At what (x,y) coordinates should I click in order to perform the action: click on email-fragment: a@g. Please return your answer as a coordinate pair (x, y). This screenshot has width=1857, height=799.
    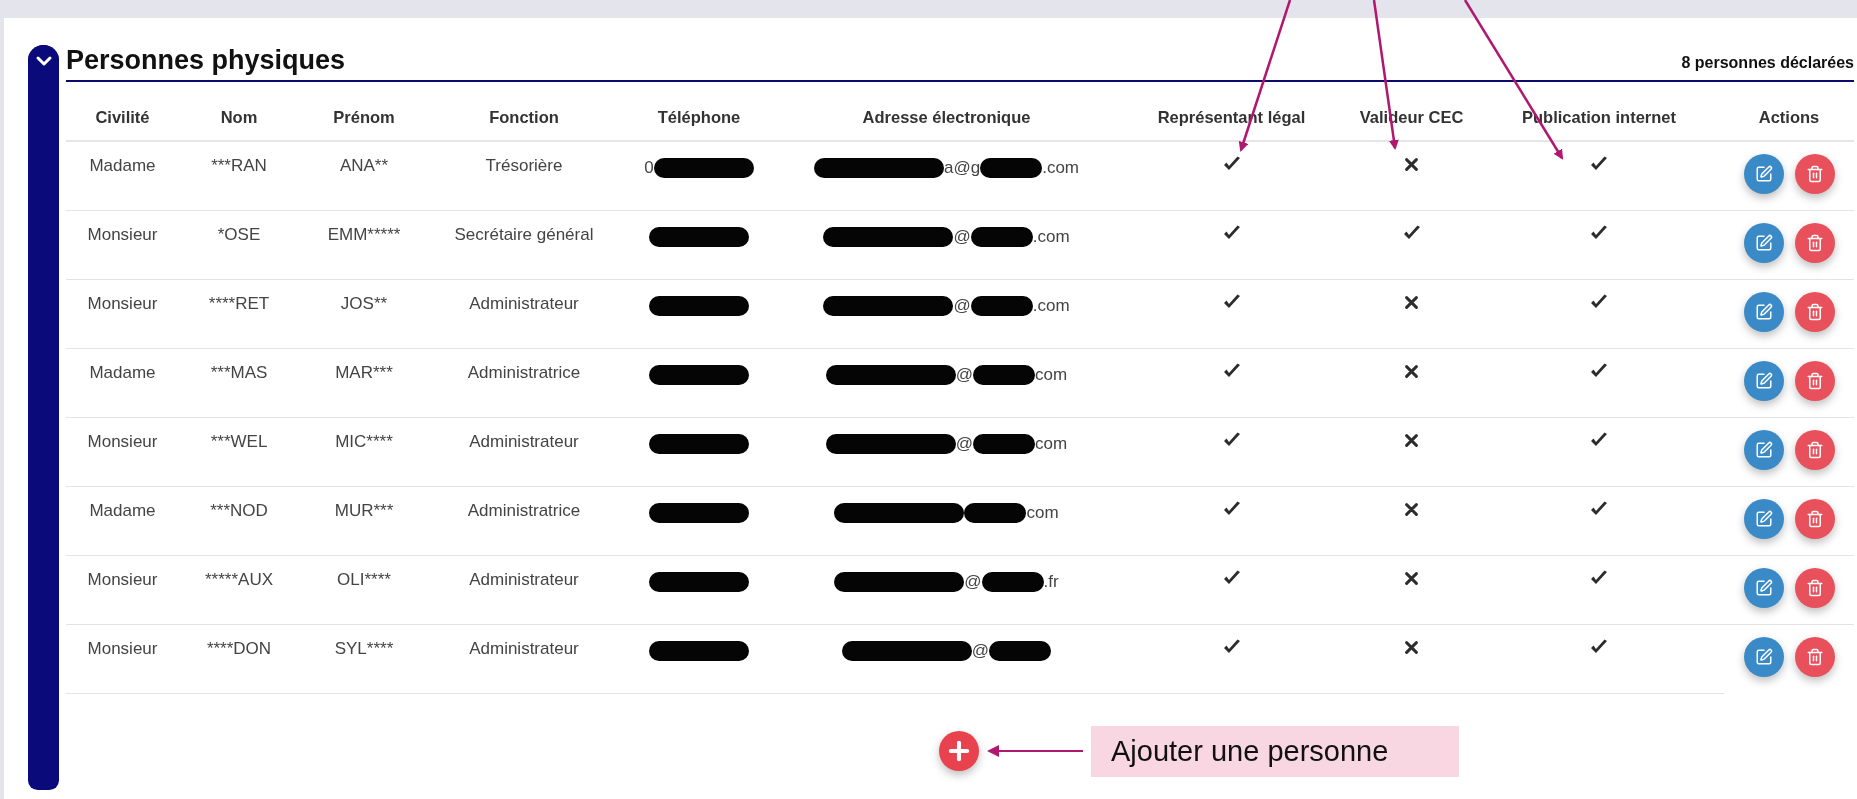
    Looking at the image, I should click on (962, 168).